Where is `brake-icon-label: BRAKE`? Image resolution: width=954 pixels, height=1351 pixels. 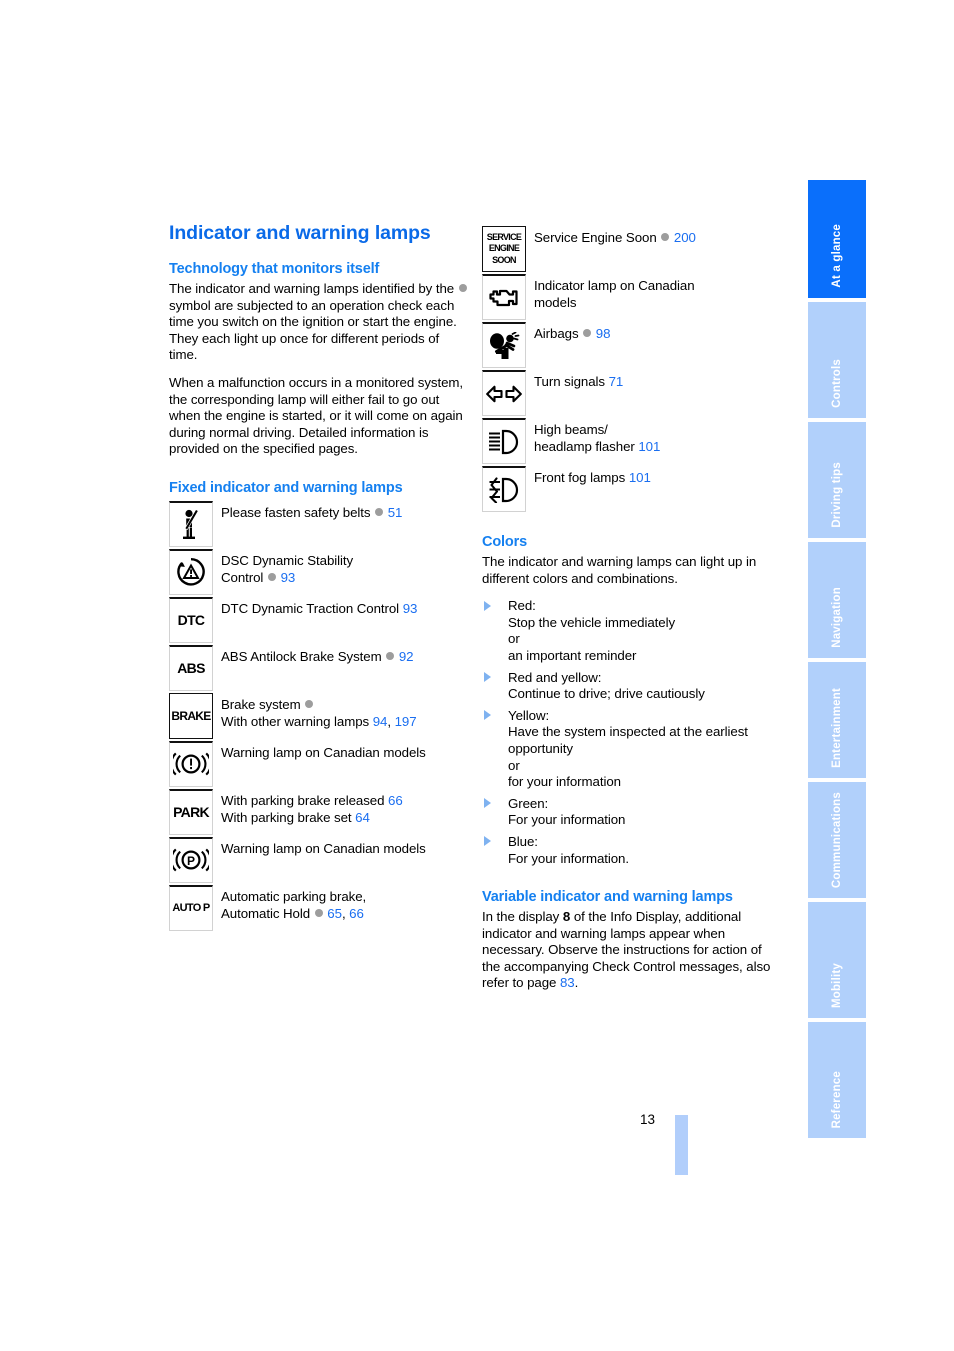 brake-icon-label: BRAKE is located at coordinates (191, 715).